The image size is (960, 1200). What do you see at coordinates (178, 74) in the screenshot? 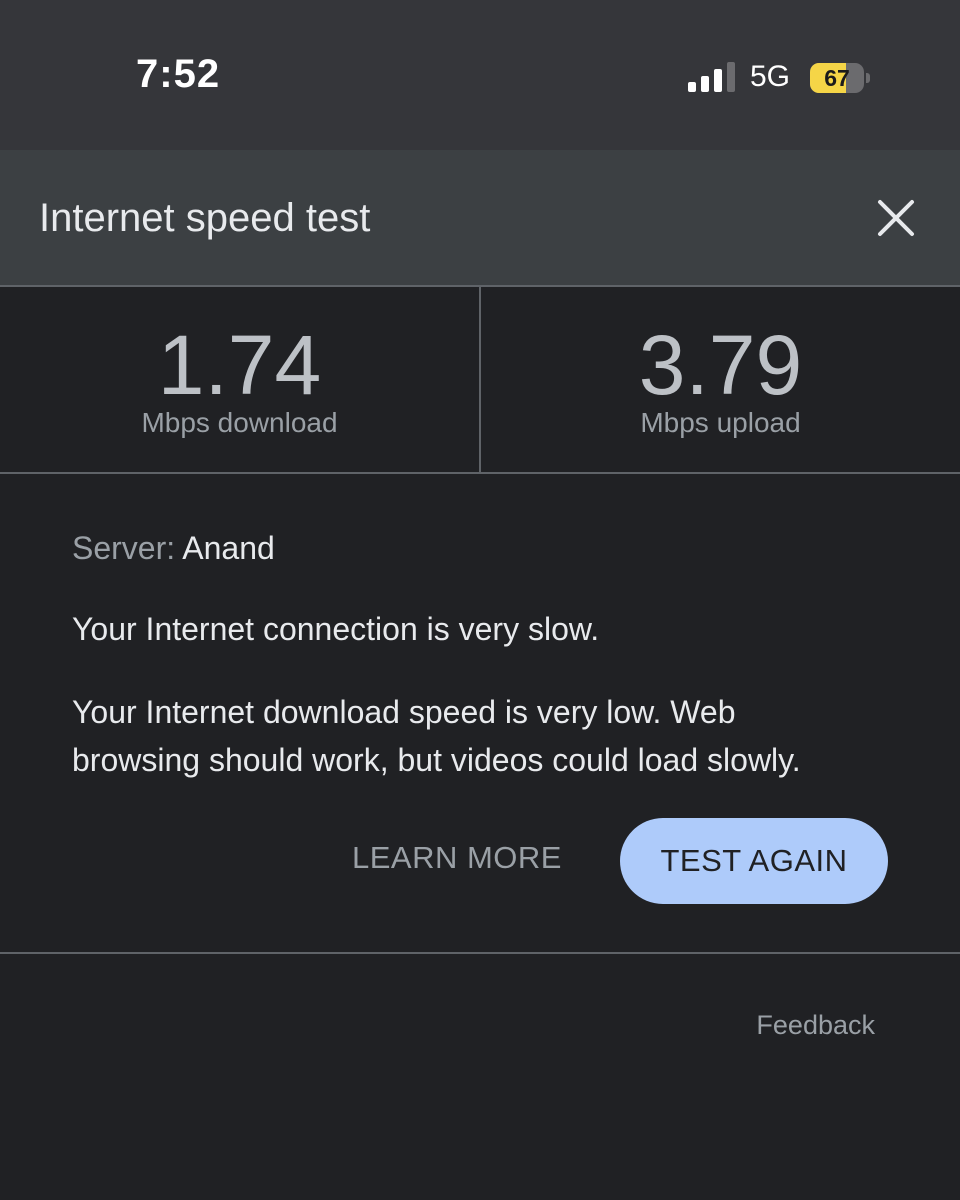
I see `status-time: 7:52` at bounding box center [178, 74].